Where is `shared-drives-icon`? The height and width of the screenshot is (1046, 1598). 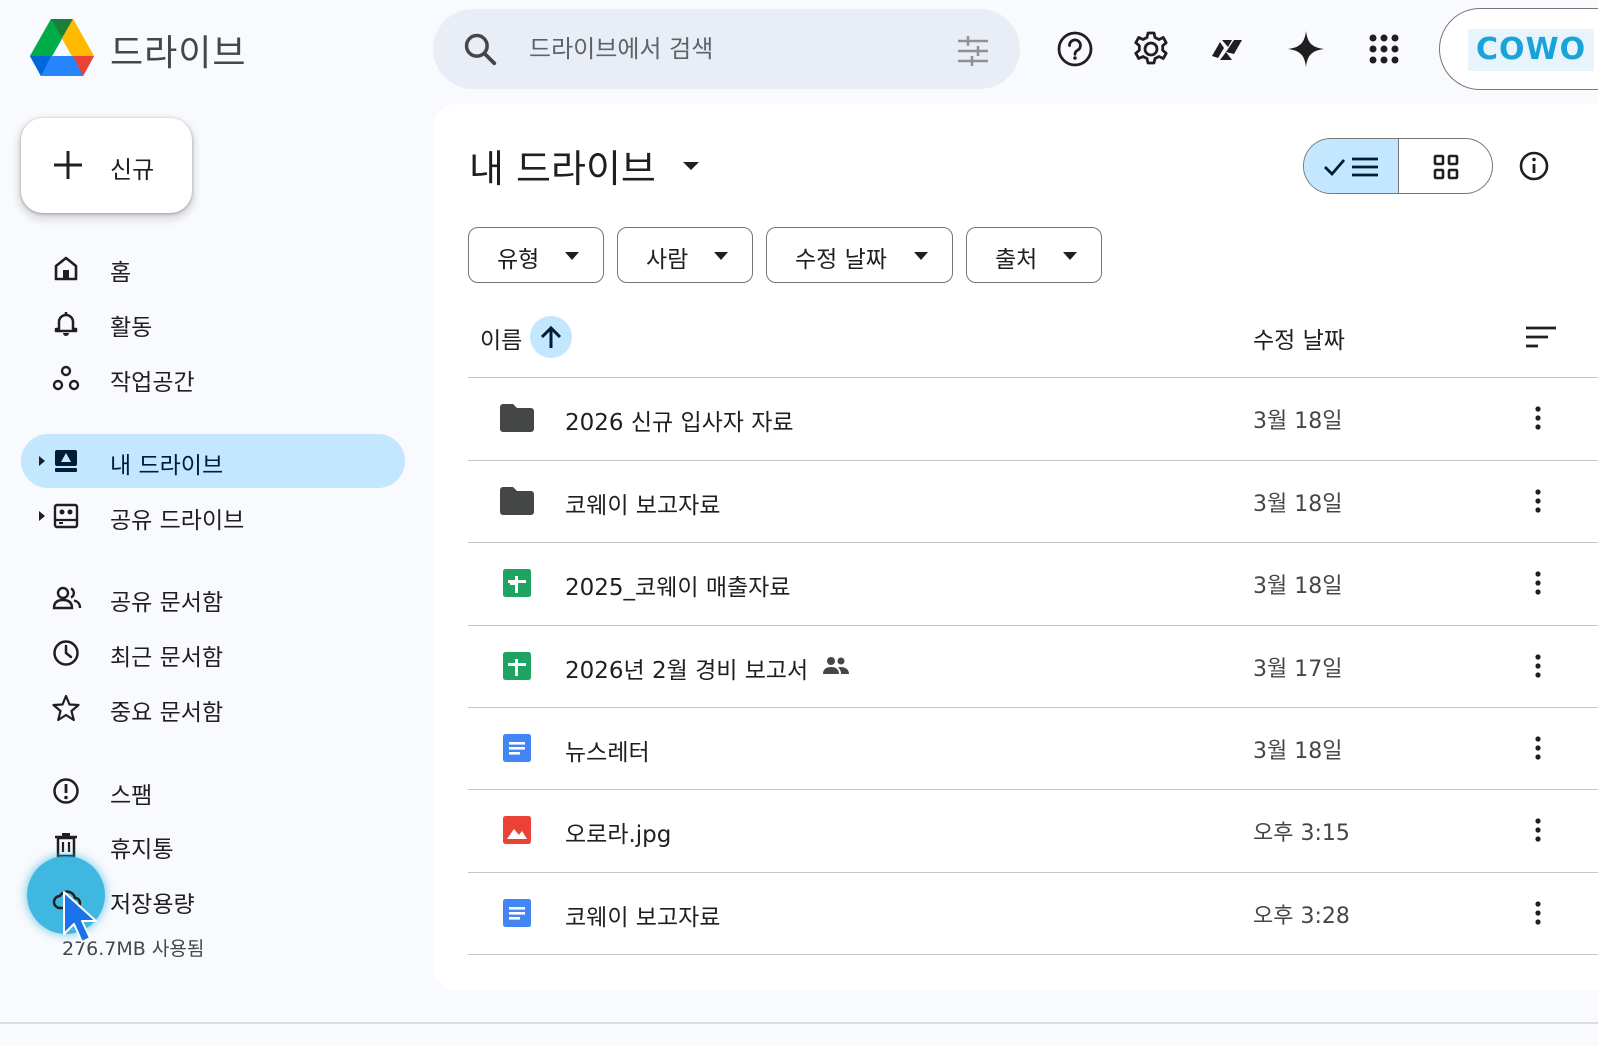 shared-drives-icon is located at coordinates (66, 516).